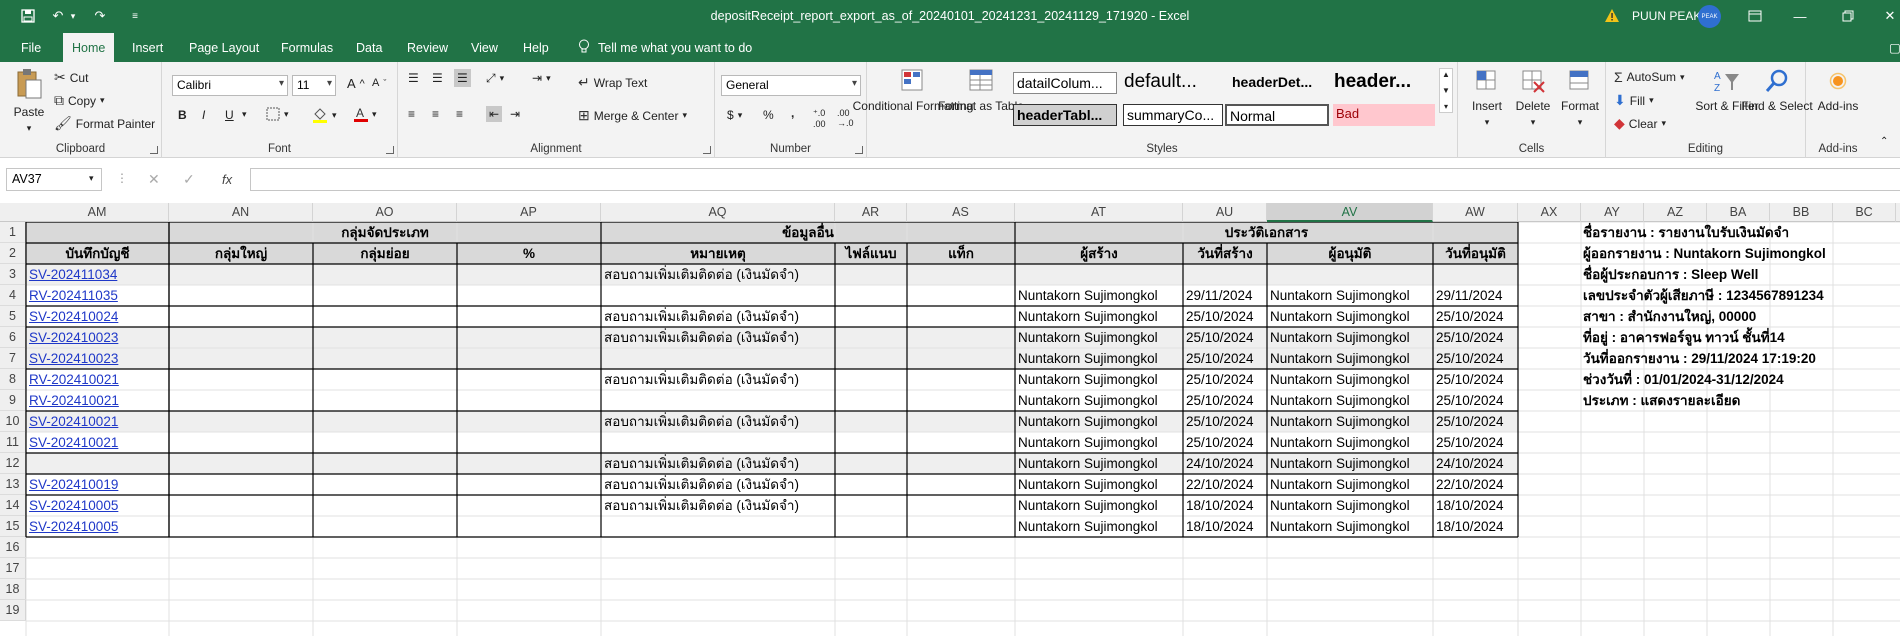  I want to click on created-date-cell: 18/10/2024, so click(1225, 526).